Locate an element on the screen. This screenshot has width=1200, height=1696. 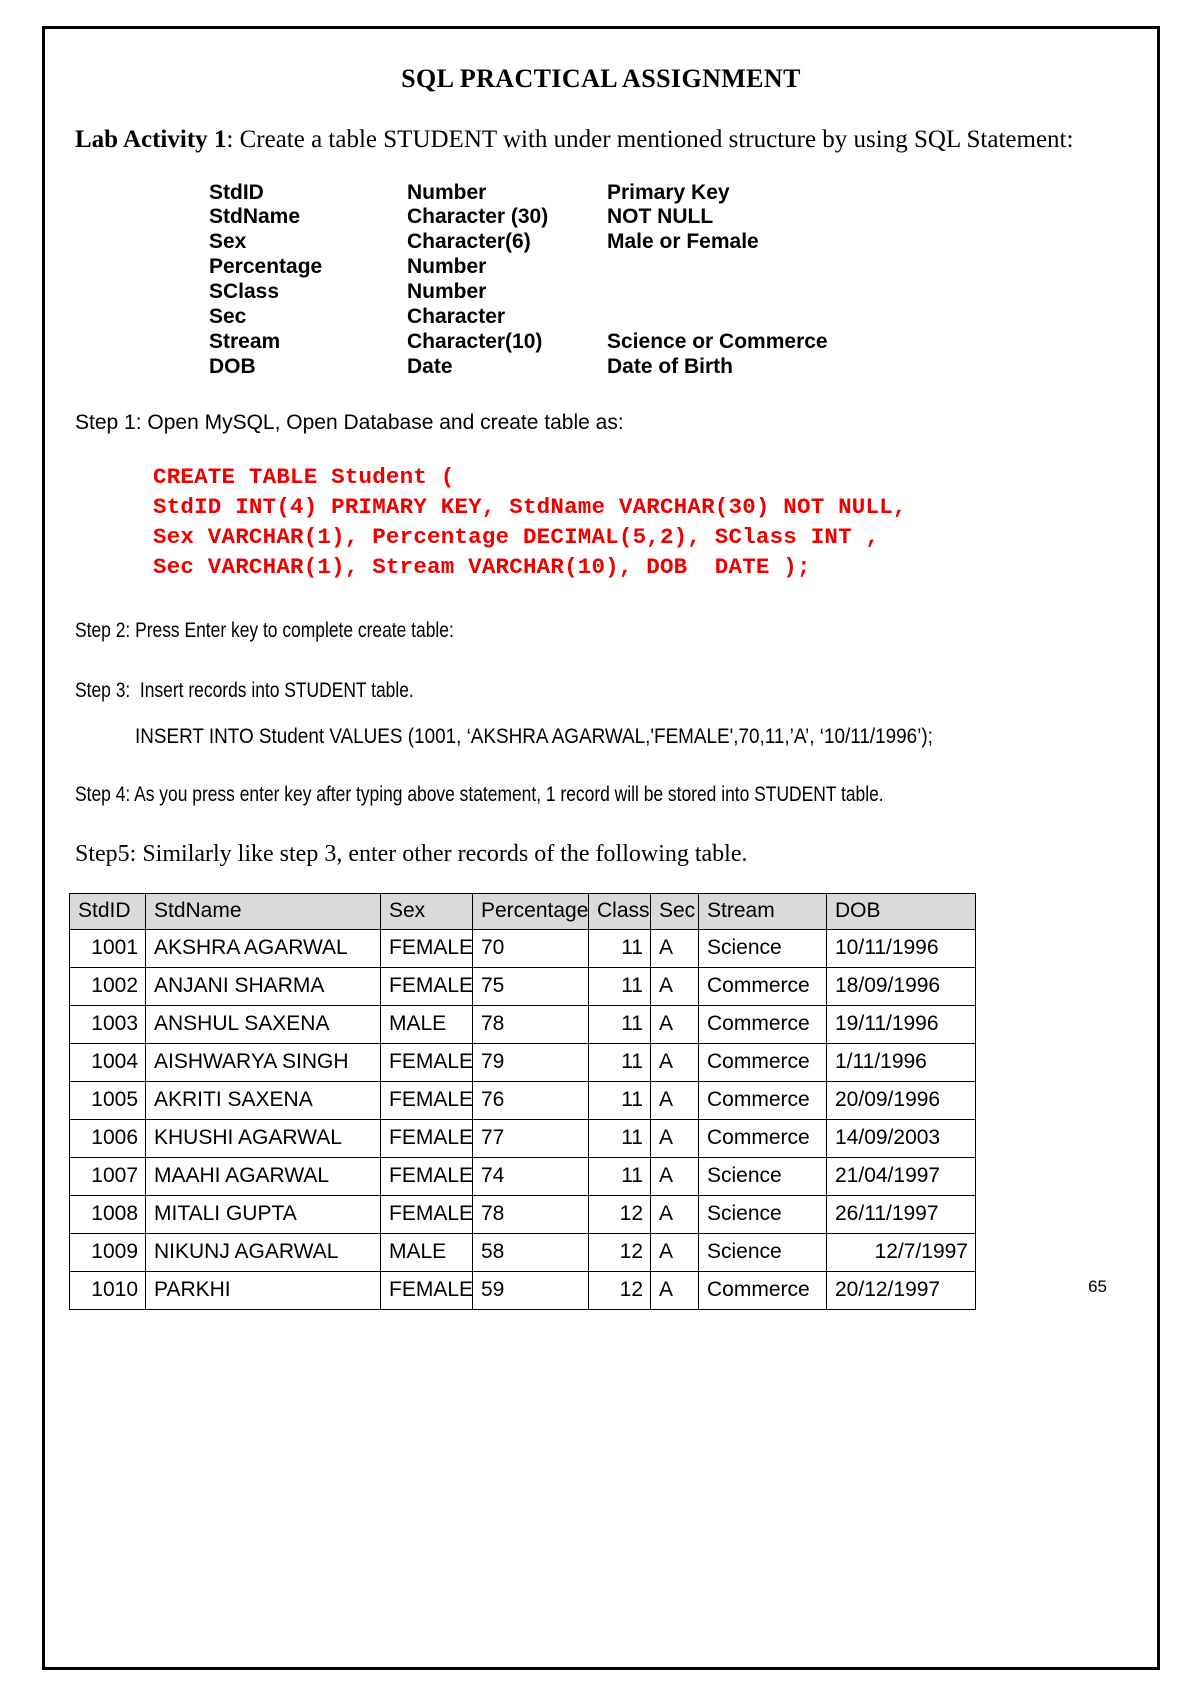
cell-dob: 10/11/1996 is located at coordinates (901, 949).